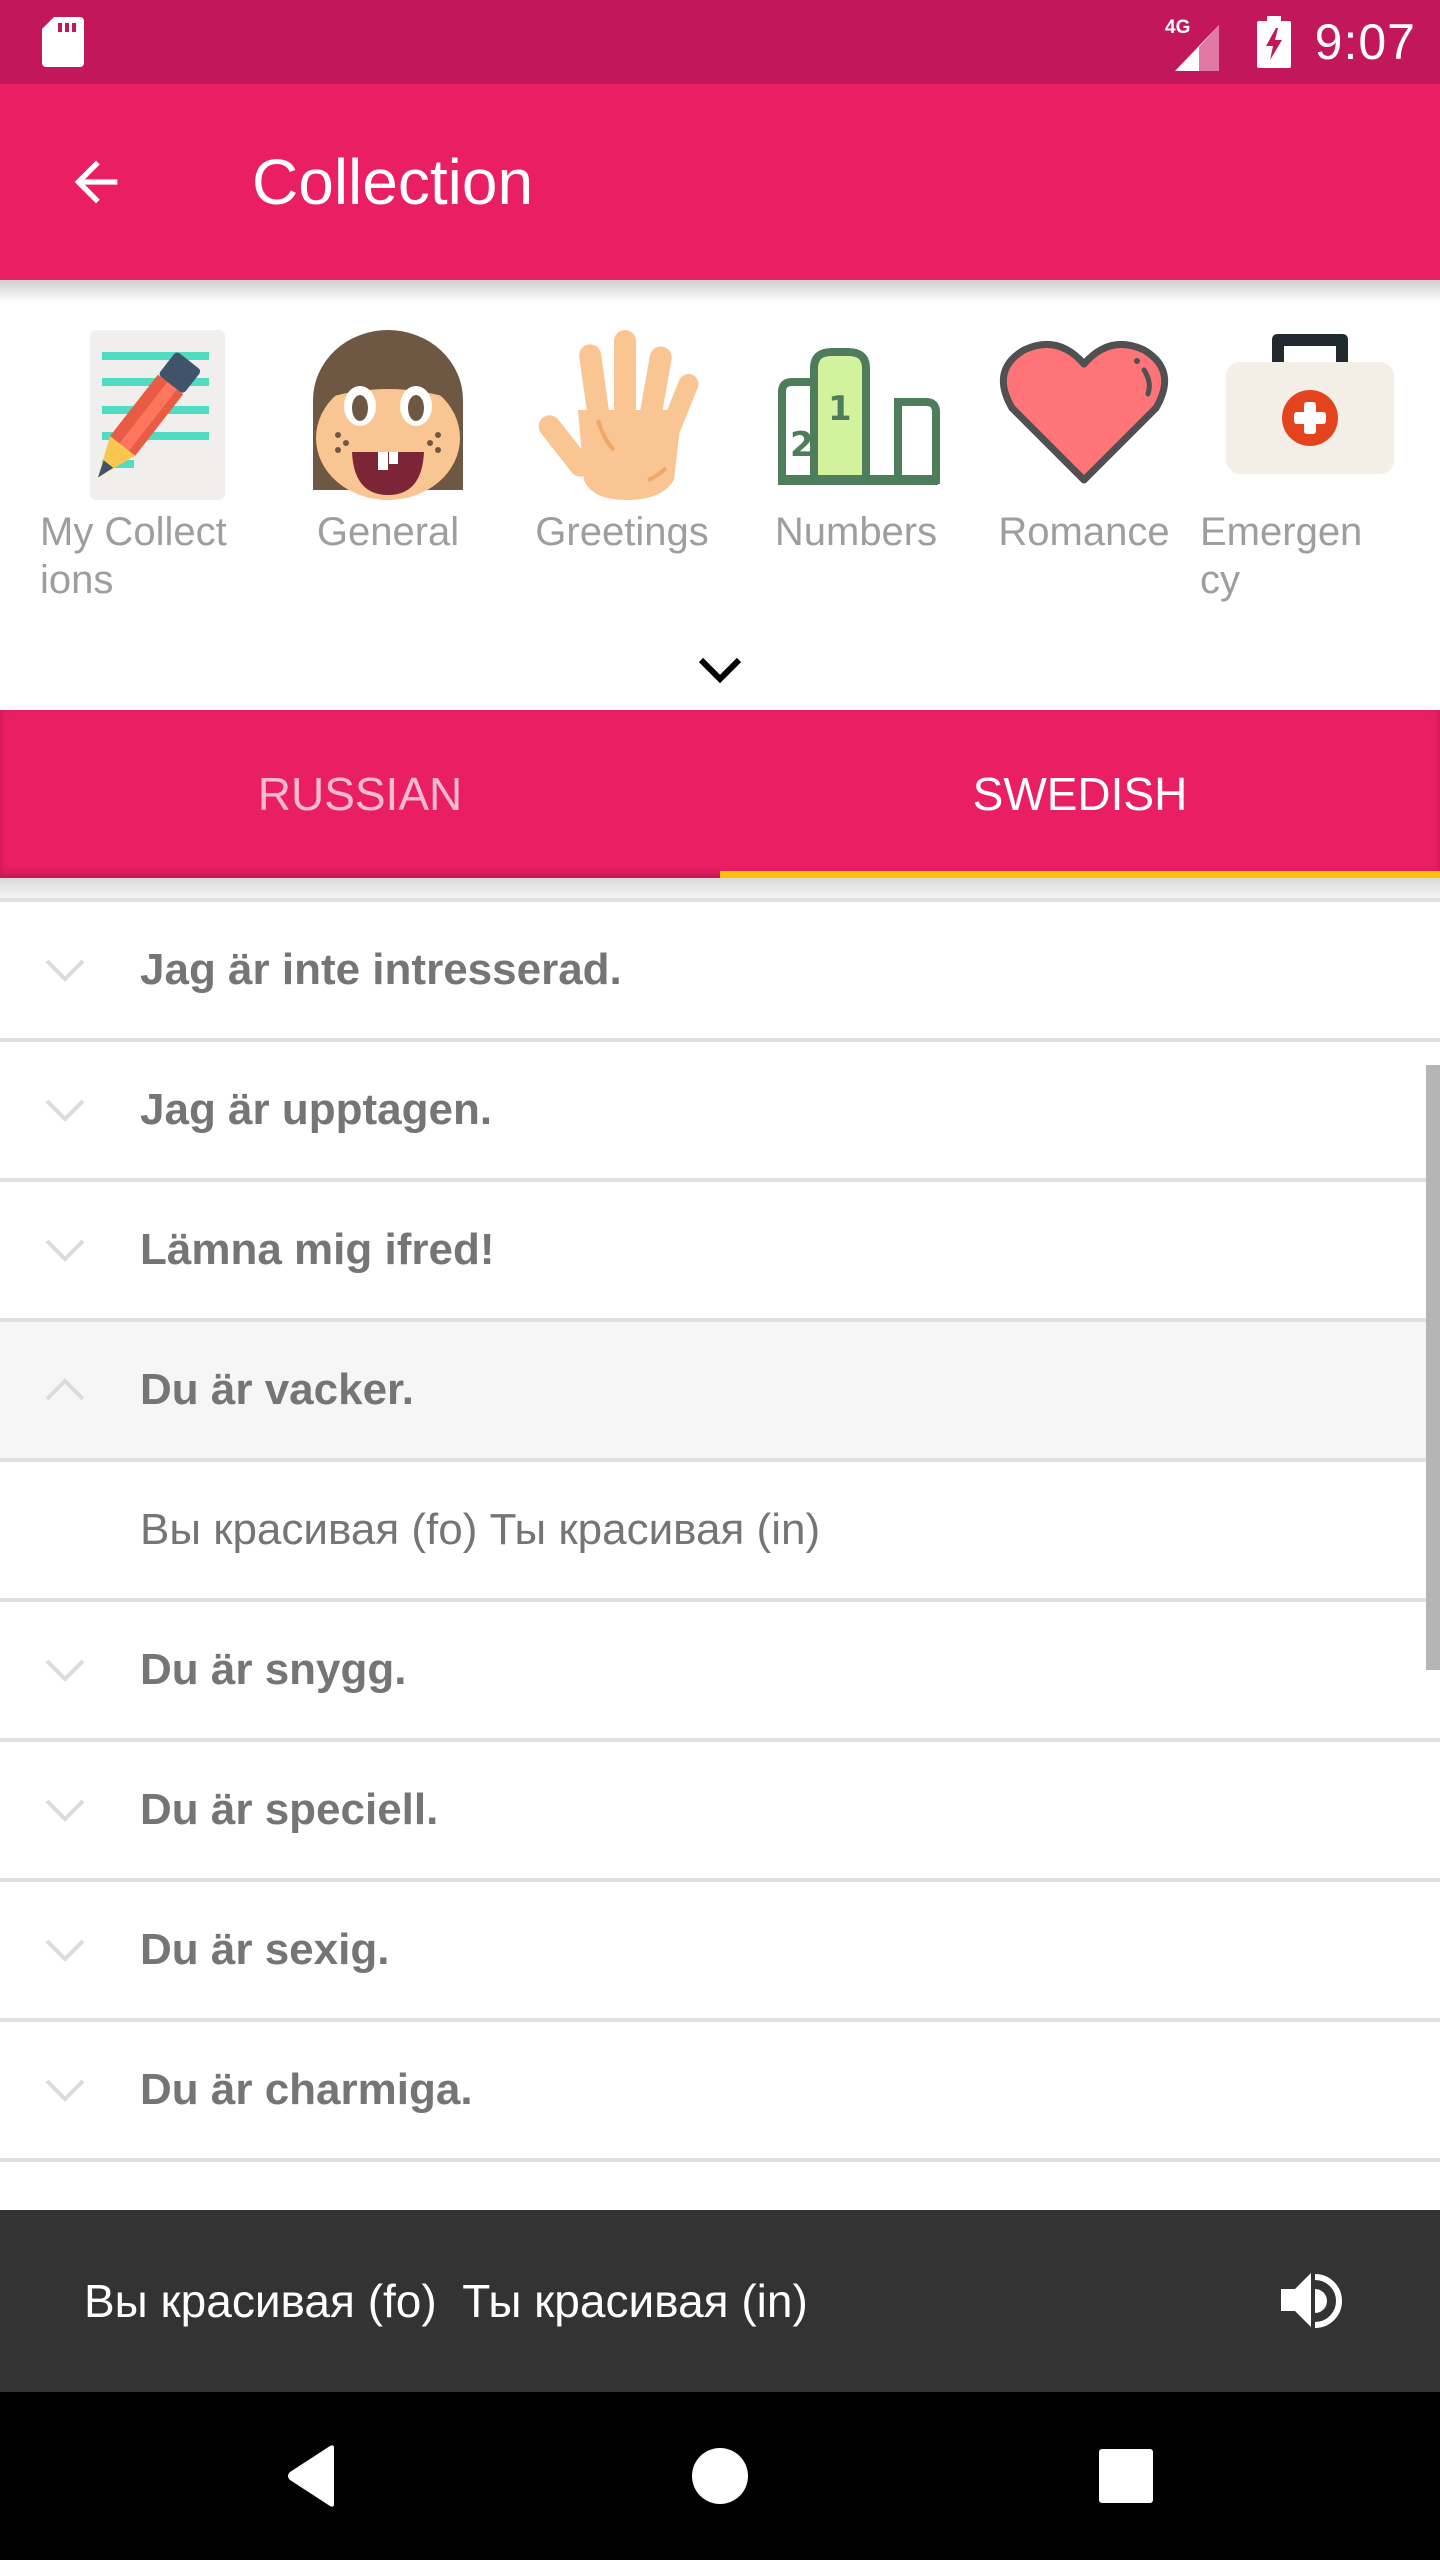 Image resolution: width=1440 pixels, height=2560 pixels. I want to click on battery-charging-icon, so click(1273, 42).